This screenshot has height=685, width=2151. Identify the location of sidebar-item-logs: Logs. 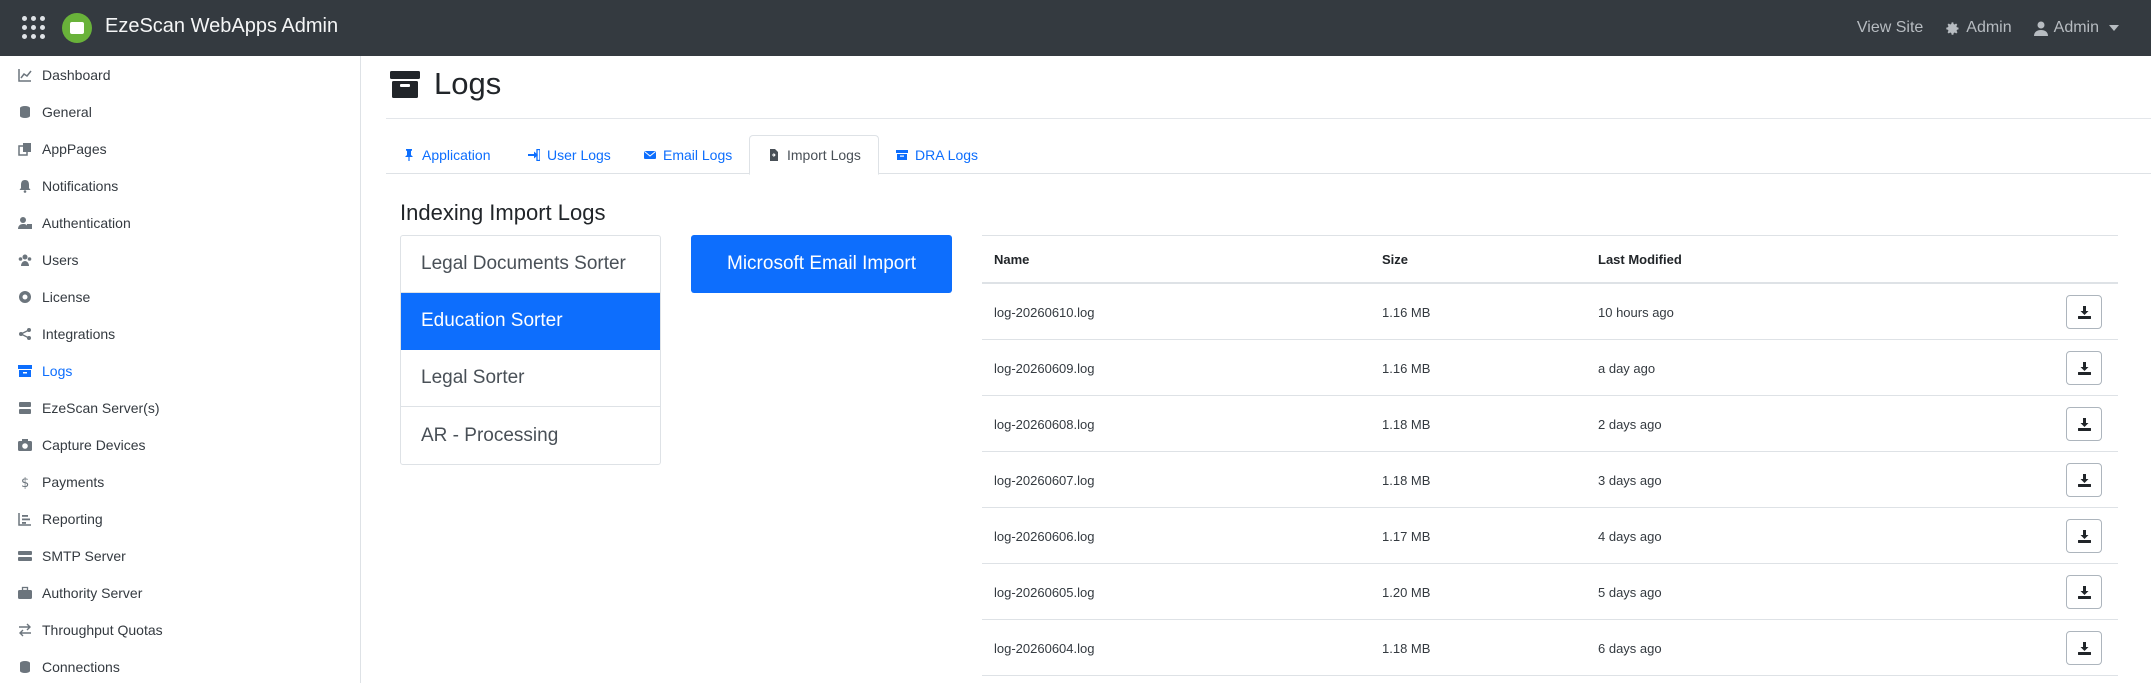
(180, 370).